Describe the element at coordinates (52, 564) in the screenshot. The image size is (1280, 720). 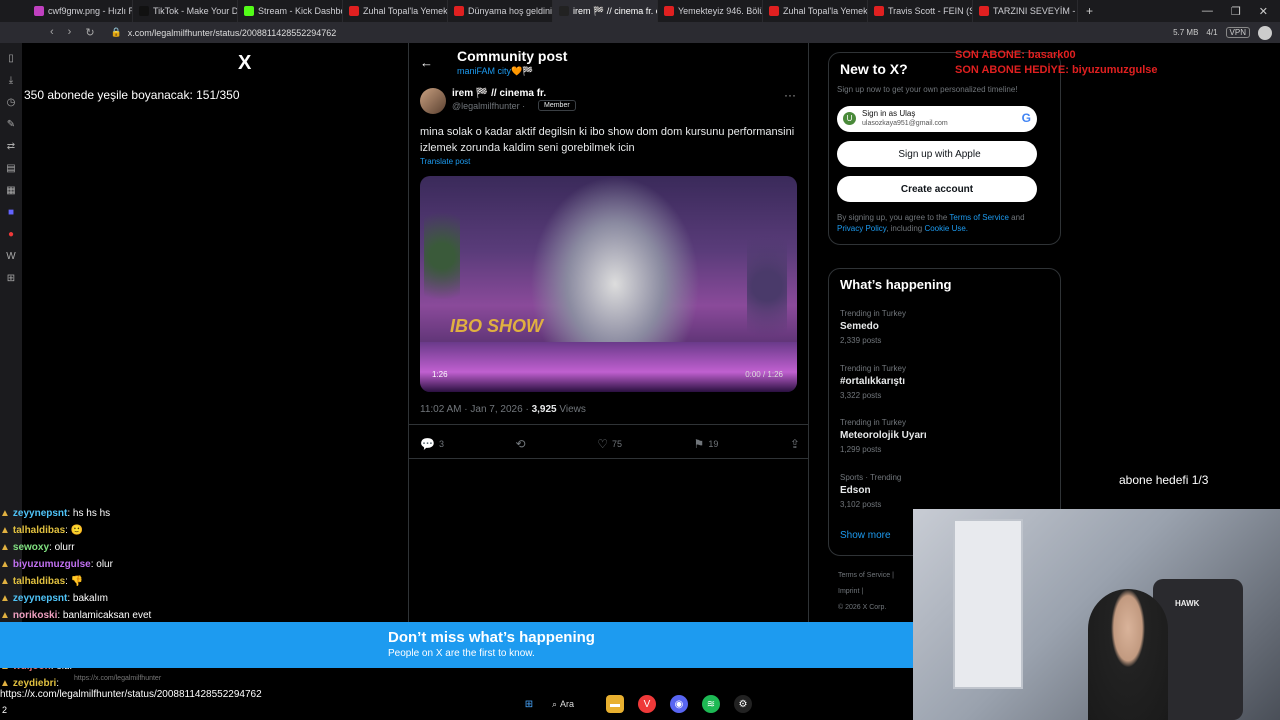
I see `chat-username: biyuzumuzgulse` at that location.